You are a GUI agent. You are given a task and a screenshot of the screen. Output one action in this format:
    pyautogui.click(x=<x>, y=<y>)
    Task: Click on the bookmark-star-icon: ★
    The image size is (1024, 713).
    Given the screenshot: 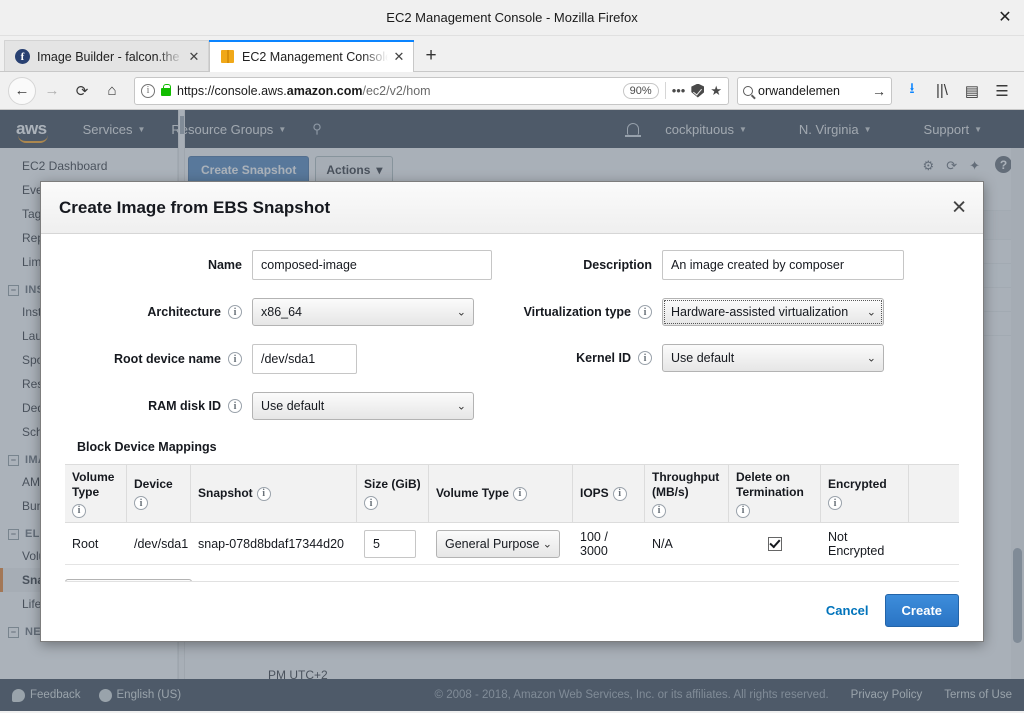 What is the action you would take?
    pyautogui.click(x=716, y=91)
    